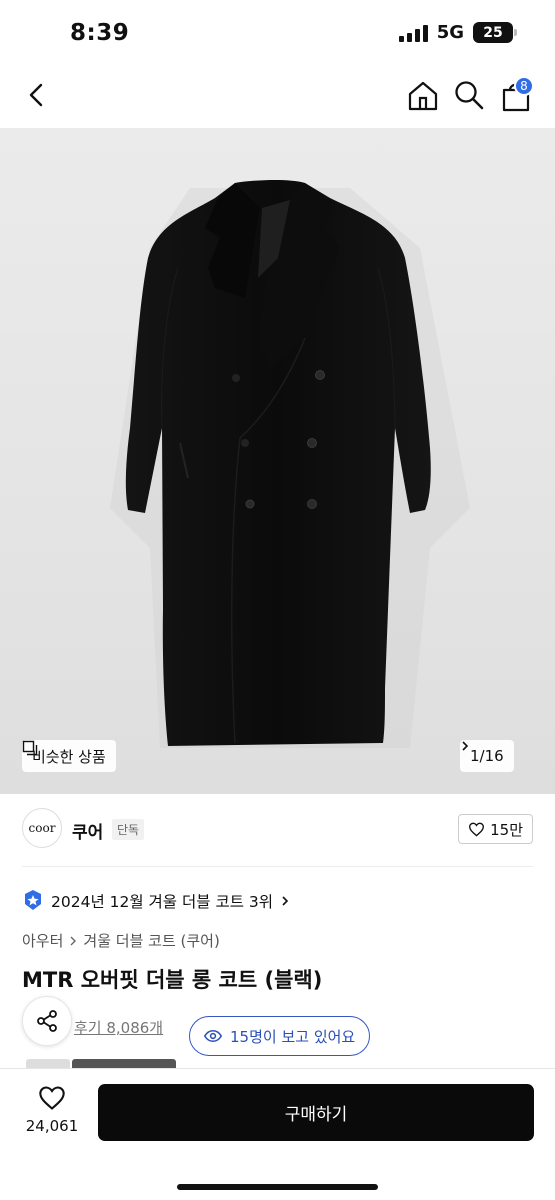 The width and height of the screenshot is (555, 1200). Describe the element at coordinates (30, 748) in the screenshot. I see `copy-icon` at that location.